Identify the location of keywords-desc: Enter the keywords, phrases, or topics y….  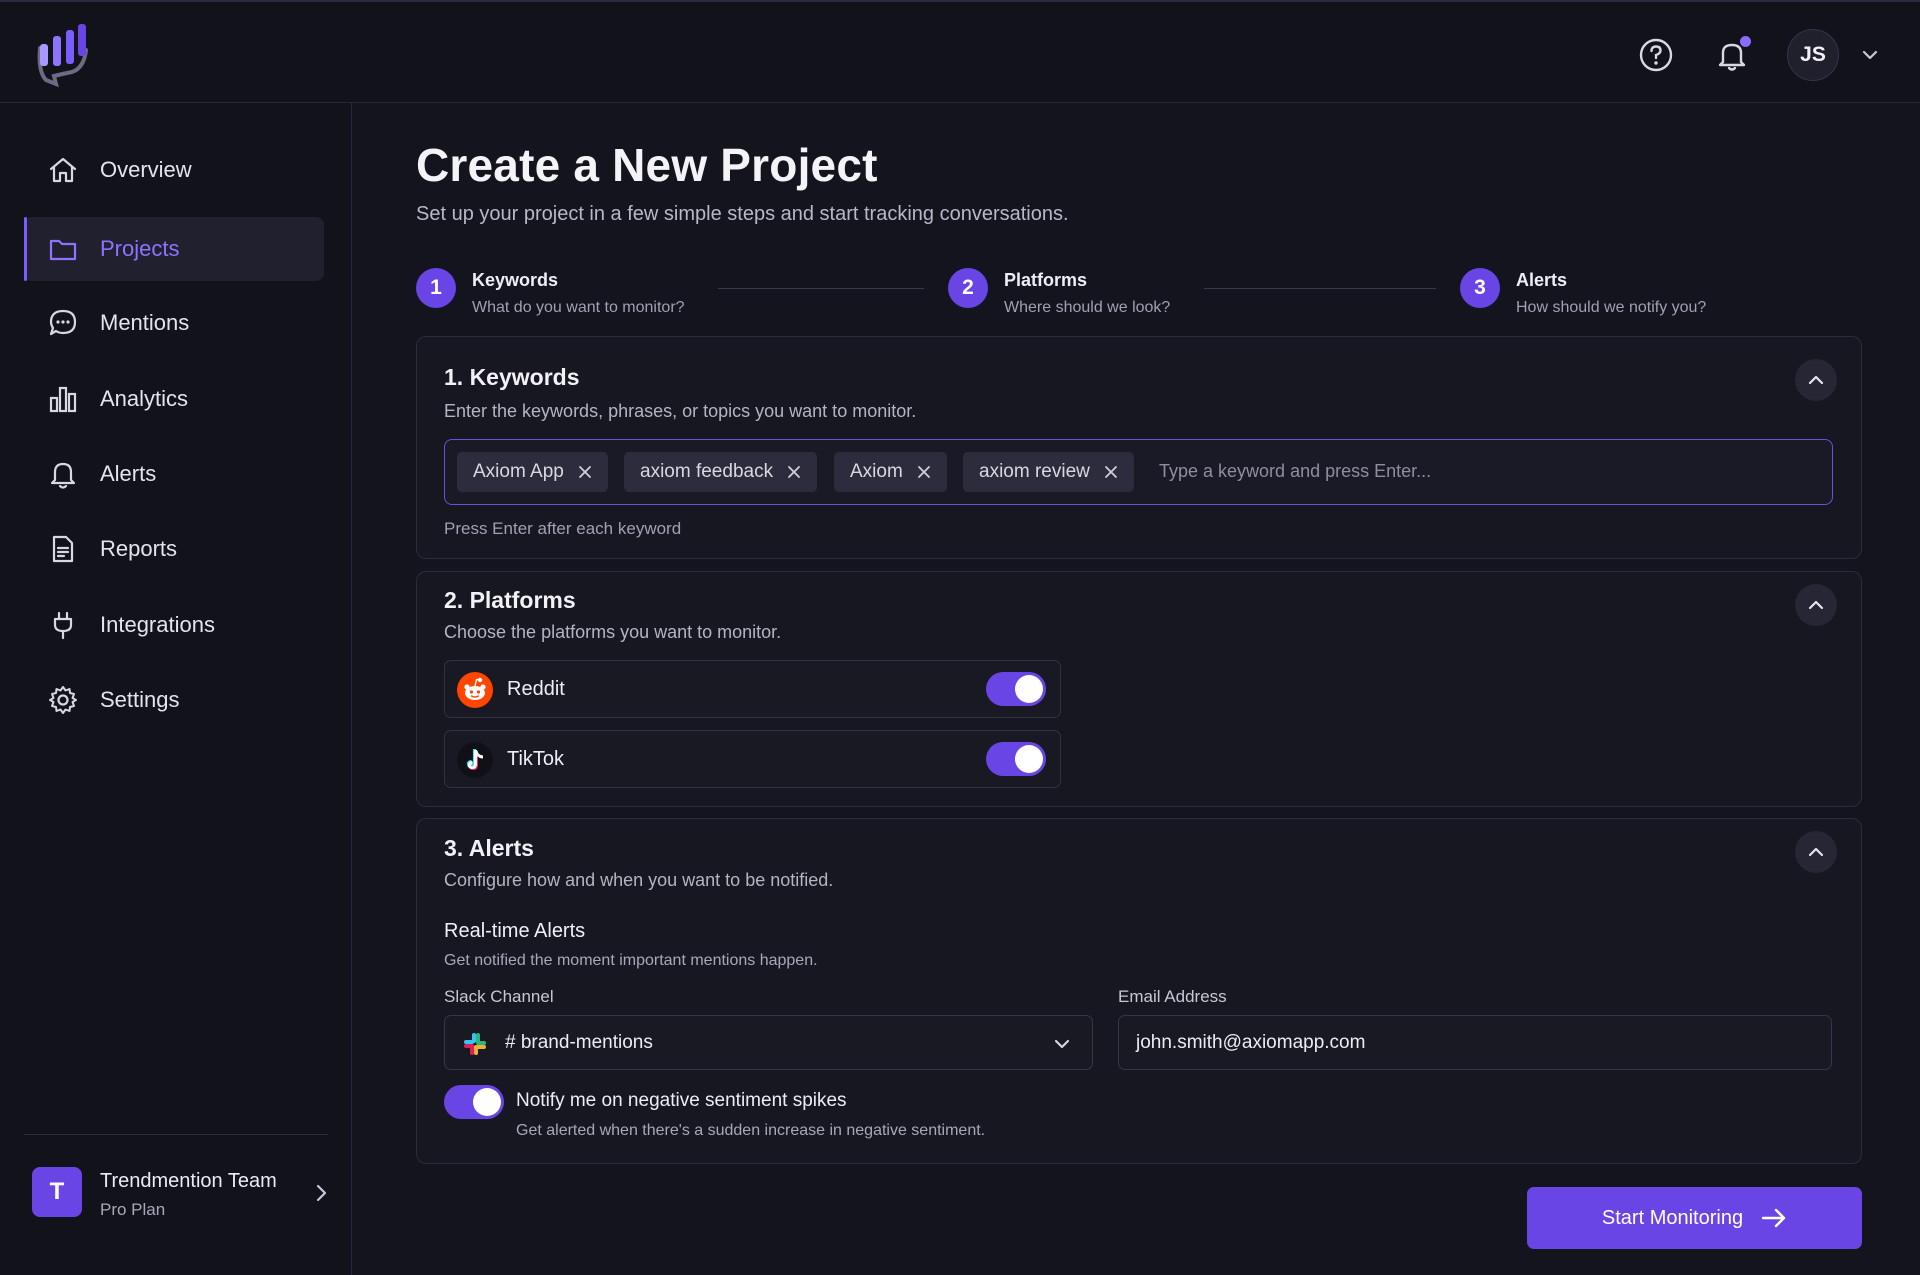
(680, 411).